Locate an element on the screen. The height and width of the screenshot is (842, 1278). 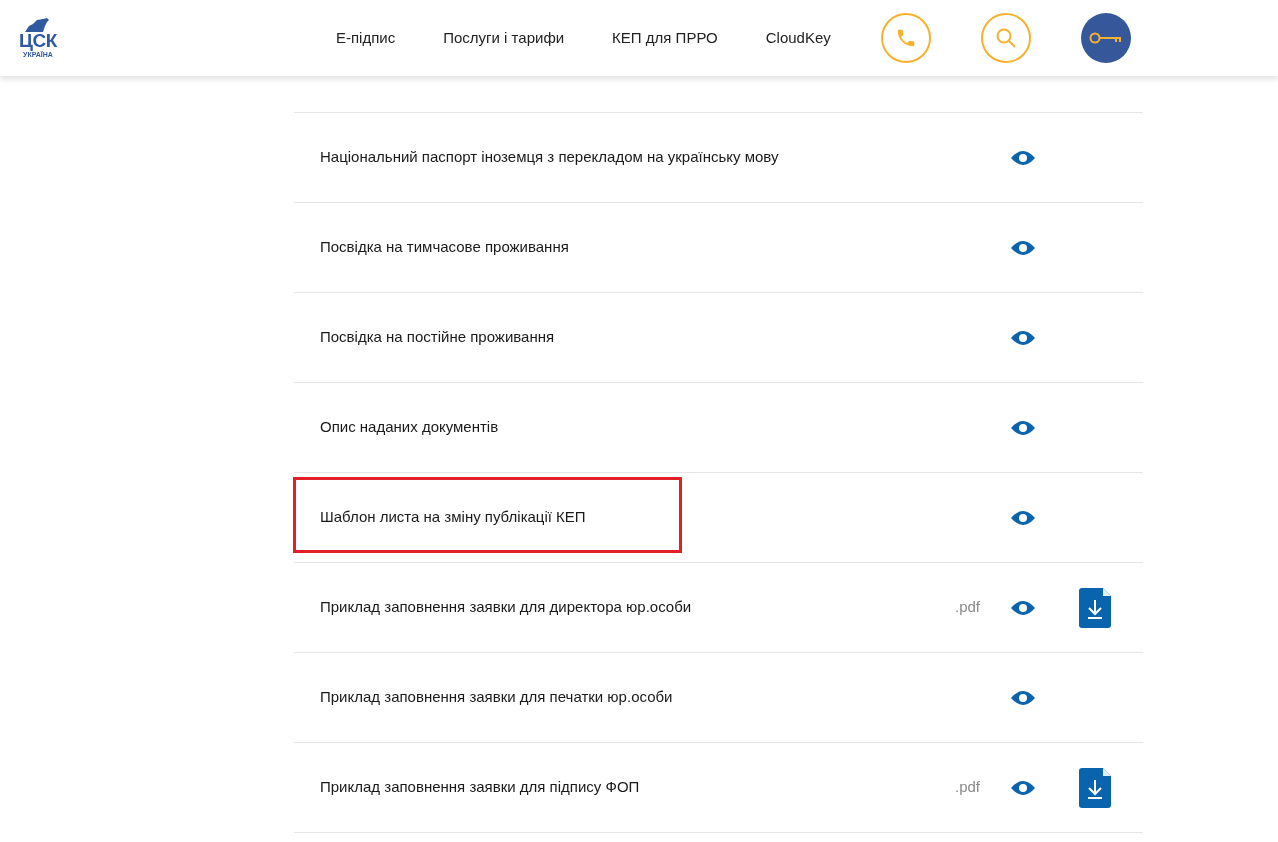
key-icon is located at coordinates (1105, 38).